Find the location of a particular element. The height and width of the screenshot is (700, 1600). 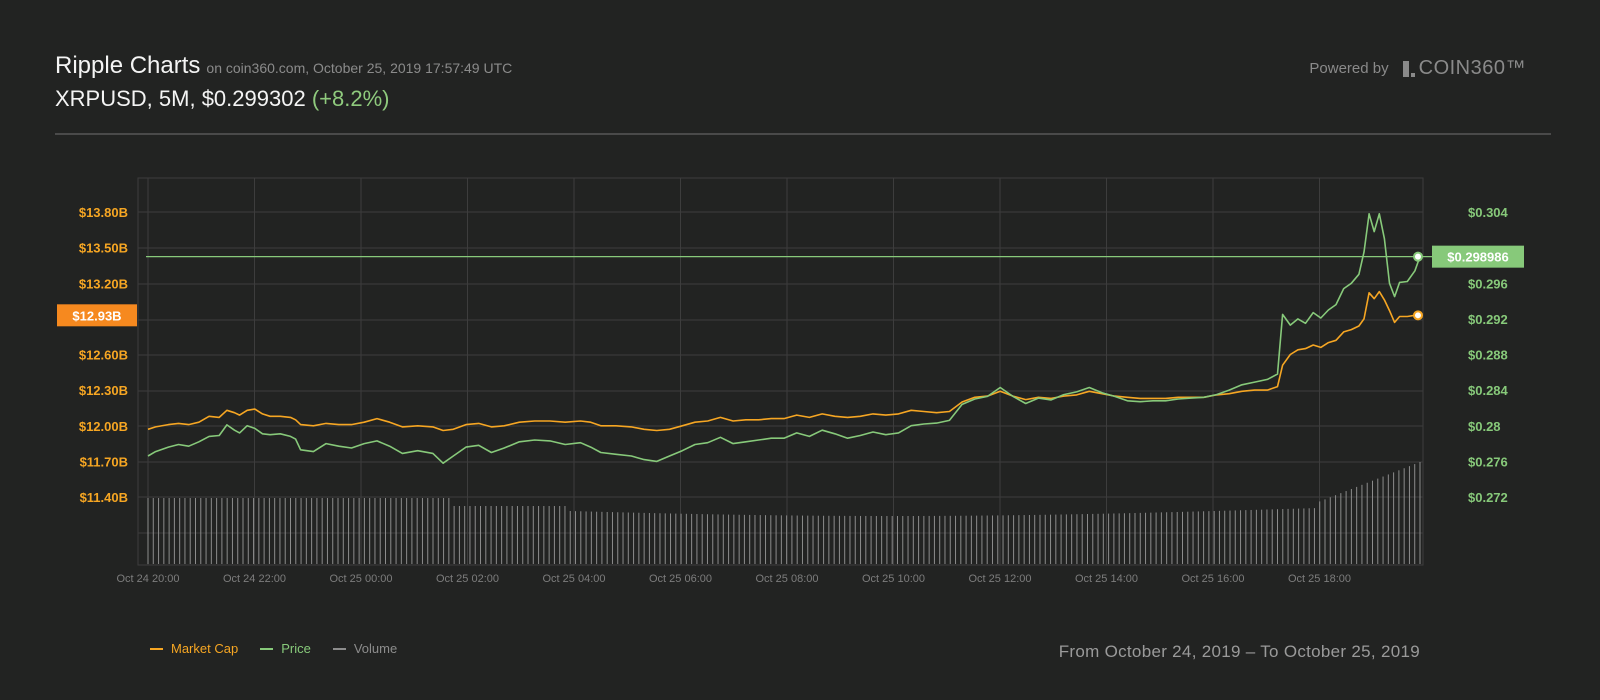

left-tick-label: $11.70B is located at coordinates (104, 461).